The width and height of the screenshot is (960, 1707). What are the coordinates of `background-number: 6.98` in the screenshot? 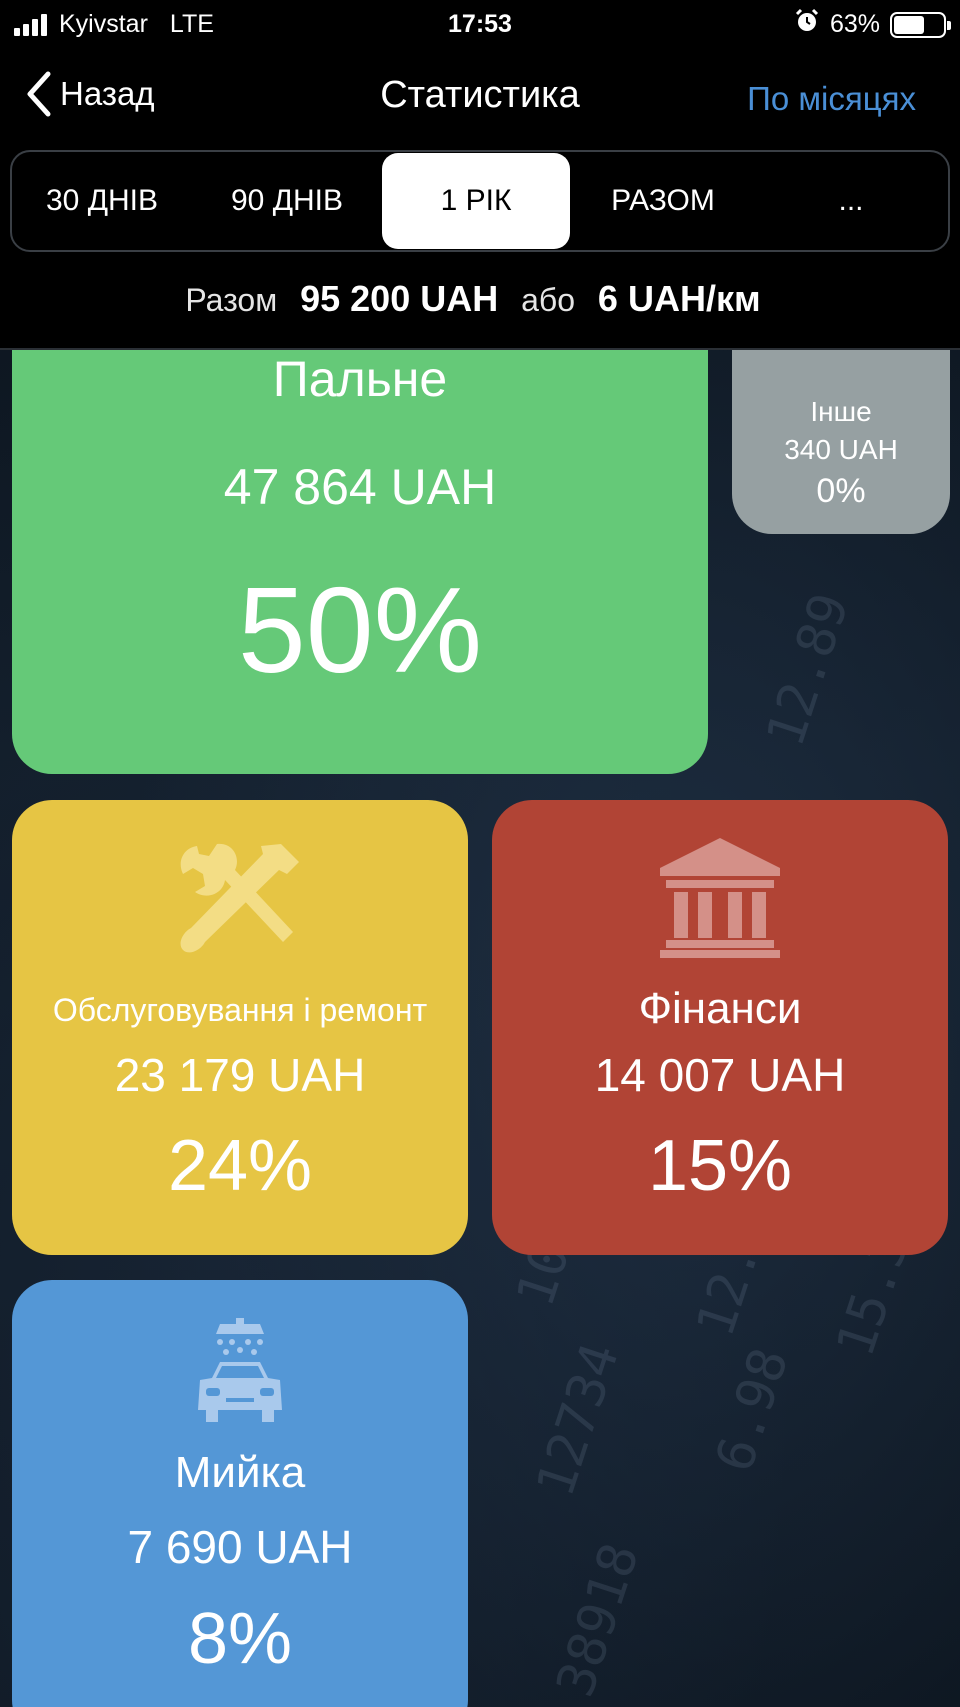 It's located at (752, 1410).